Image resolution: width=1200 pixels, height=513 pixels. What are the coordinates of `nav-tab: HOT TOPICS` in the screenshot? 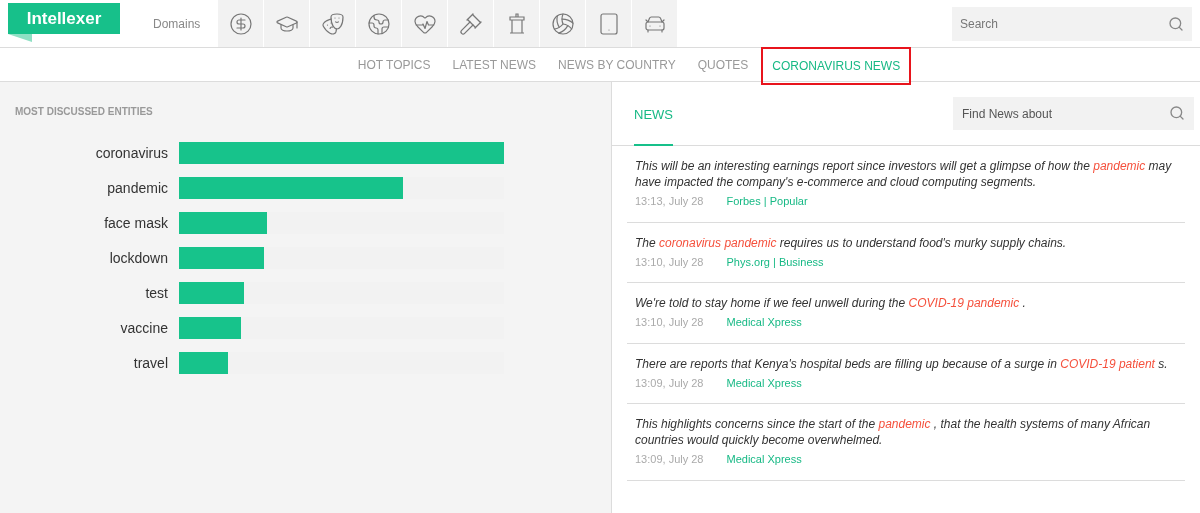 It's located at (394, 64).